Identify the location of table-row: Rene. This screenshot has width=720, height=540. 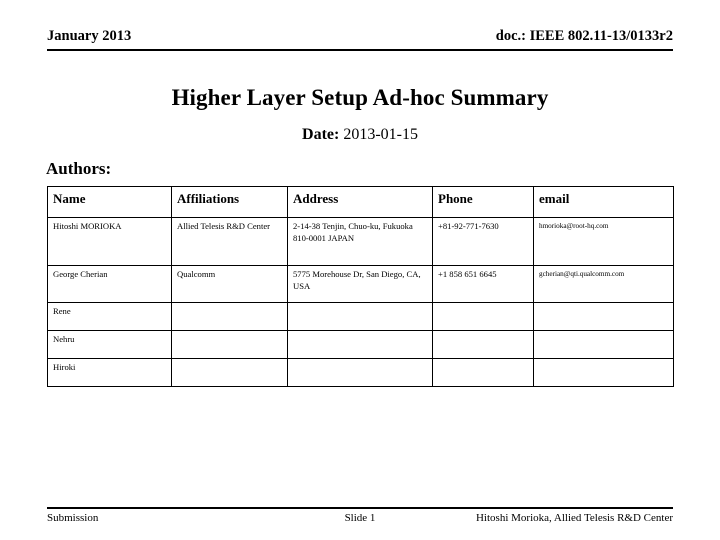
(360, 316).